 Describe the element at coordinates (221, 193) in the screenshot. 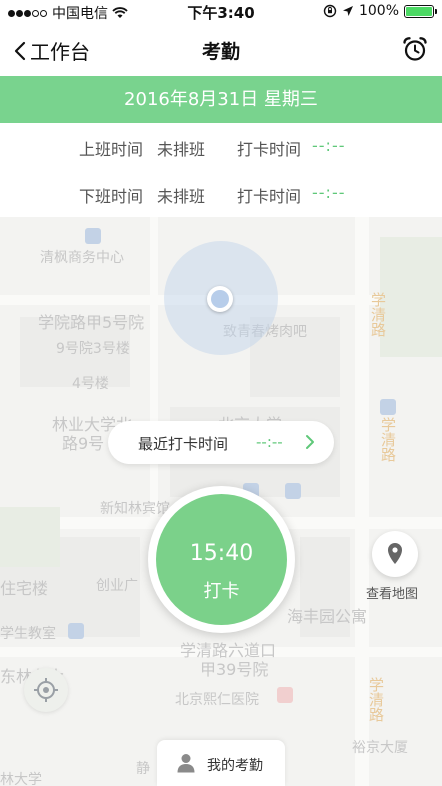

I see `schedule-row-end: 下班时间 未排班 打卡时间 --:--` at that location.